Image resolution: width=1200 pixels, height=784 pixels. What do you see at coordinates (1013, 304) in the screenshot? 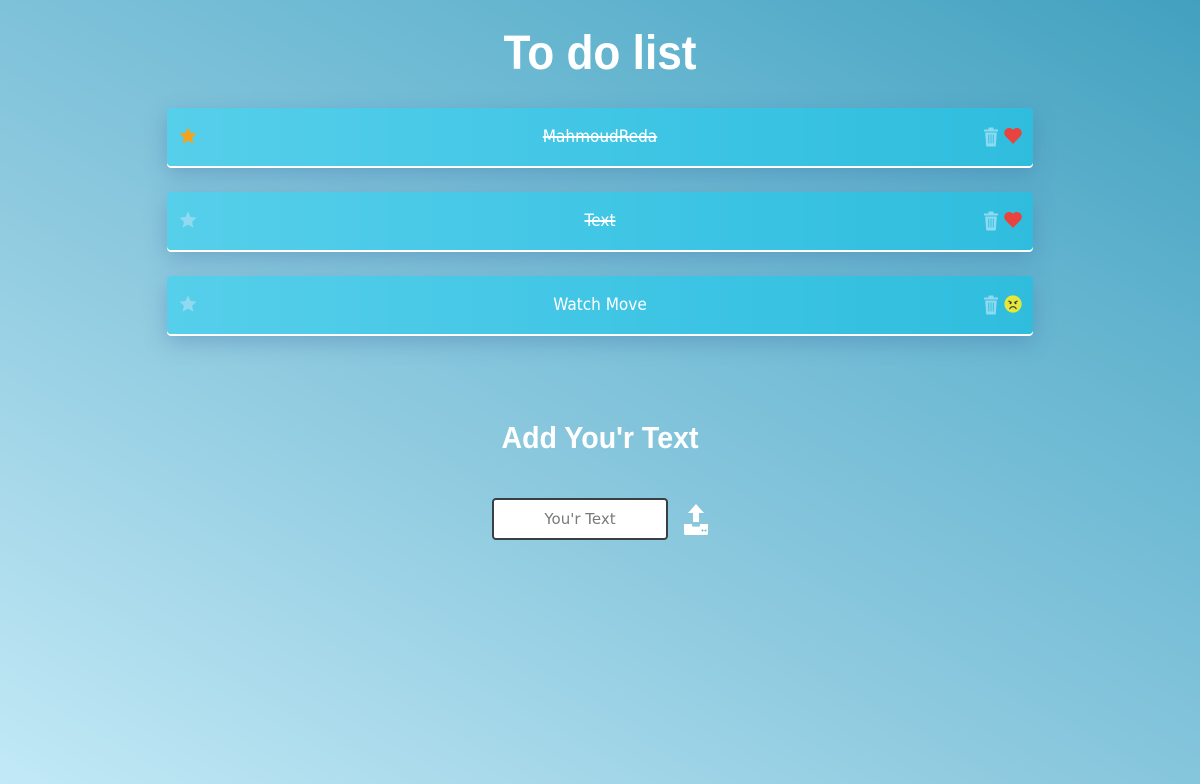
I see `sad-face-icon` at bounding box center [1013, 304].